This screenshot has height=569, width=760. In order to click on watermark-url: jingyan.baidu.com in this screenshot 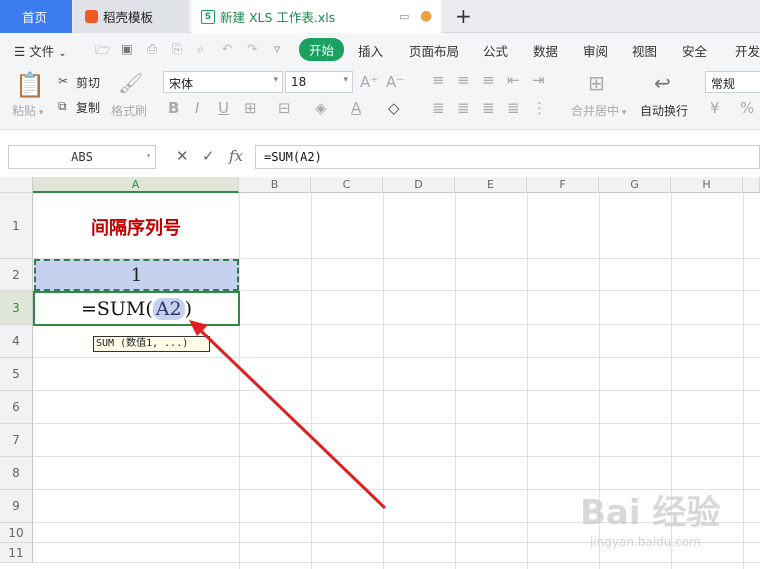, I will do `click(645, 542)`.